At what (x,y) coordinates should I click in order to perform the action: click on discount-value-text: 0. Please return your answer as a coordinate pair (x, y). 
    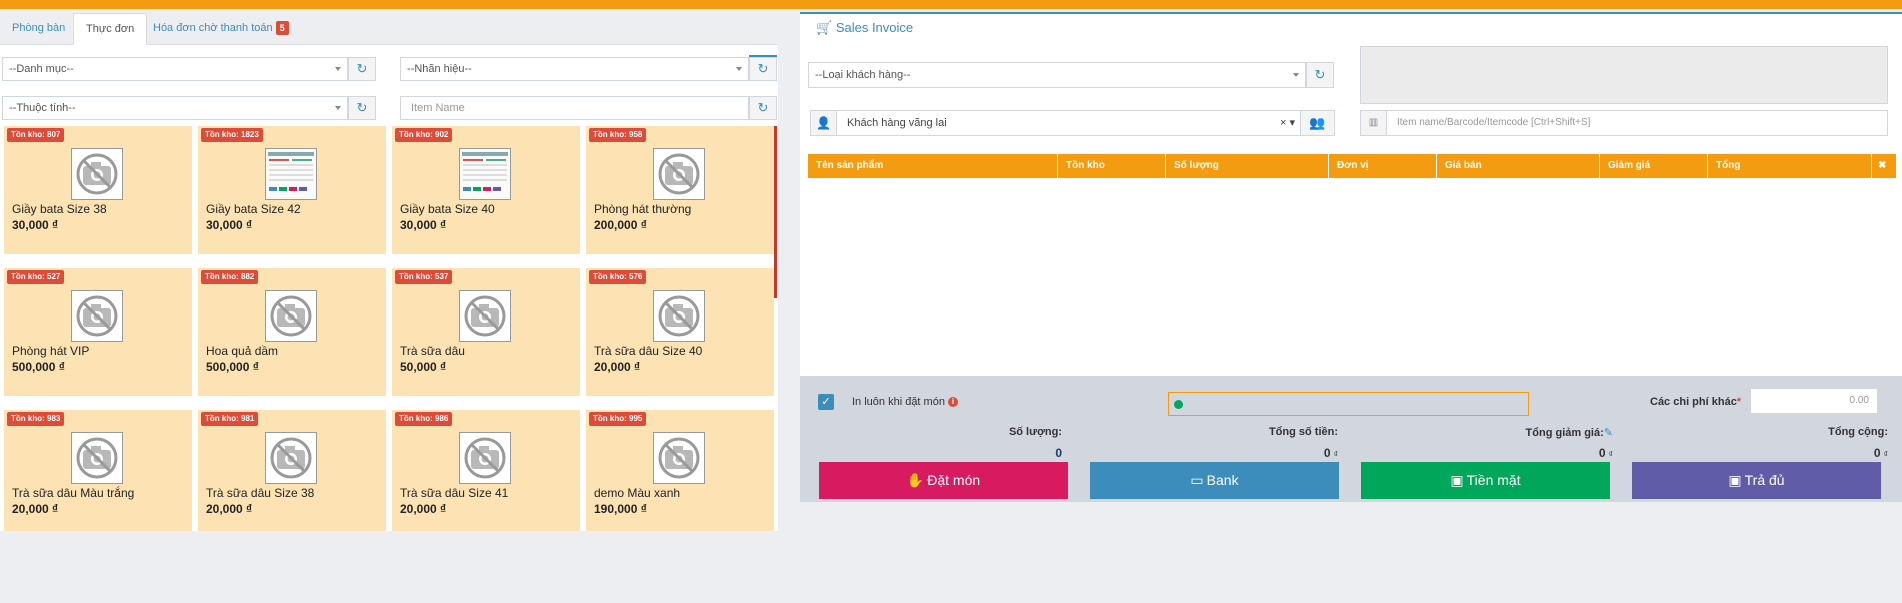
    Looking at the image, I should click on (1602, 453).